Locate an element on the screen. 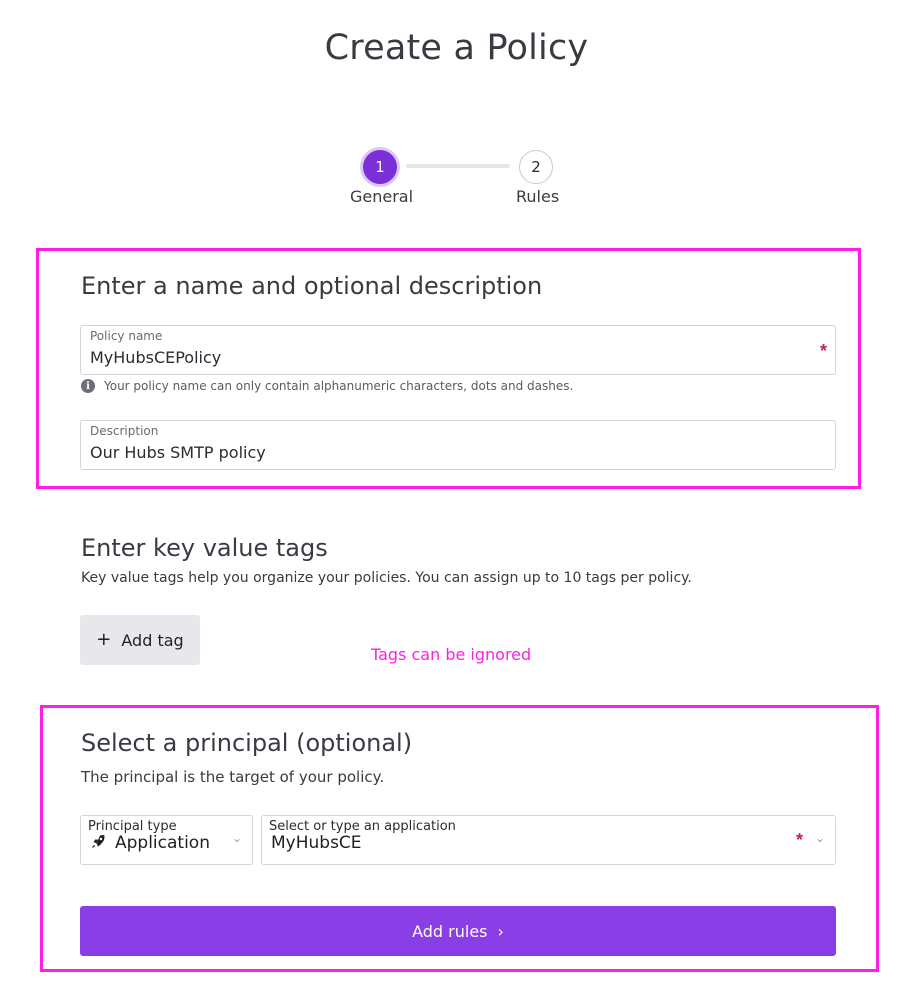  plus-icon: + is located at coordinates (104, 639).